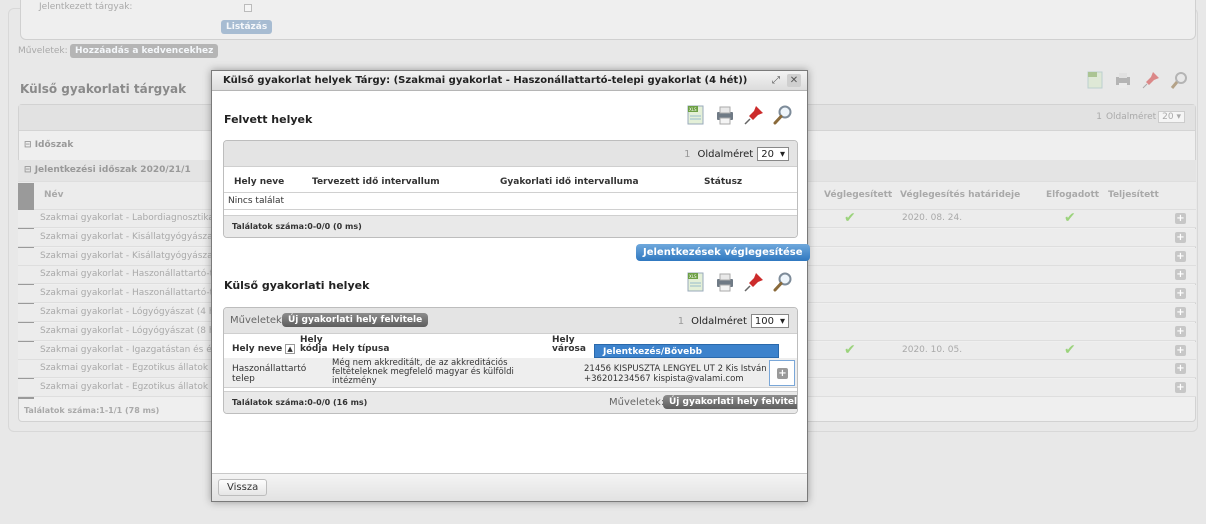 This screenshot has width=1206, height=524. Describe the element at coordinates (131, 350) in the screenshot. I see `bg-row-name: Szakmai gyakorlat - Igazgatástan és élel` at that location.